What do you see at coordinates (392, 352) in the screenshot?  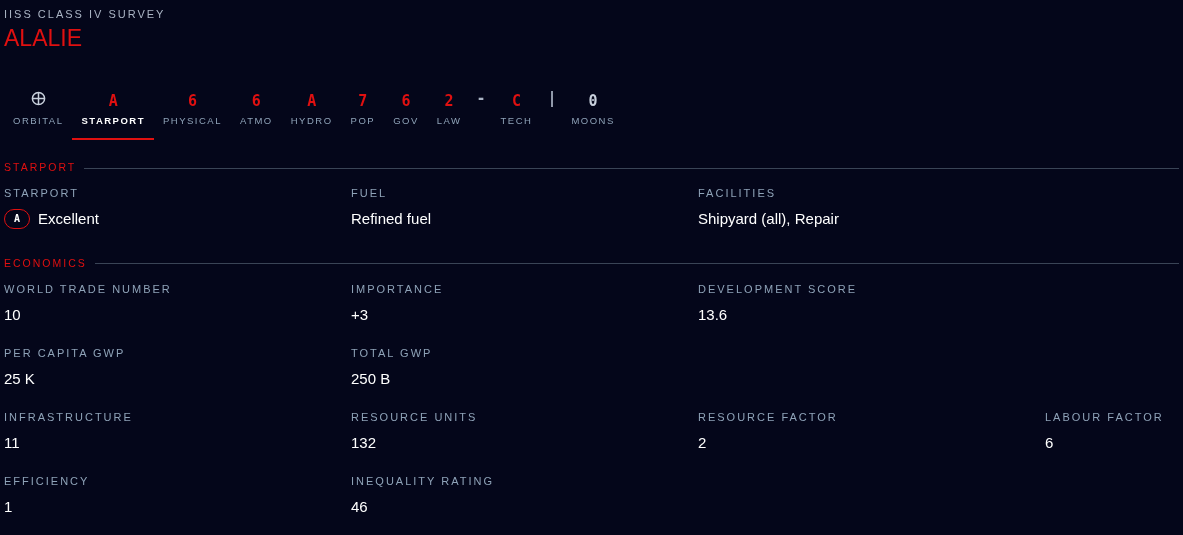 I see `field-label: TOTAL GWP` at bounding box center [392, 352].